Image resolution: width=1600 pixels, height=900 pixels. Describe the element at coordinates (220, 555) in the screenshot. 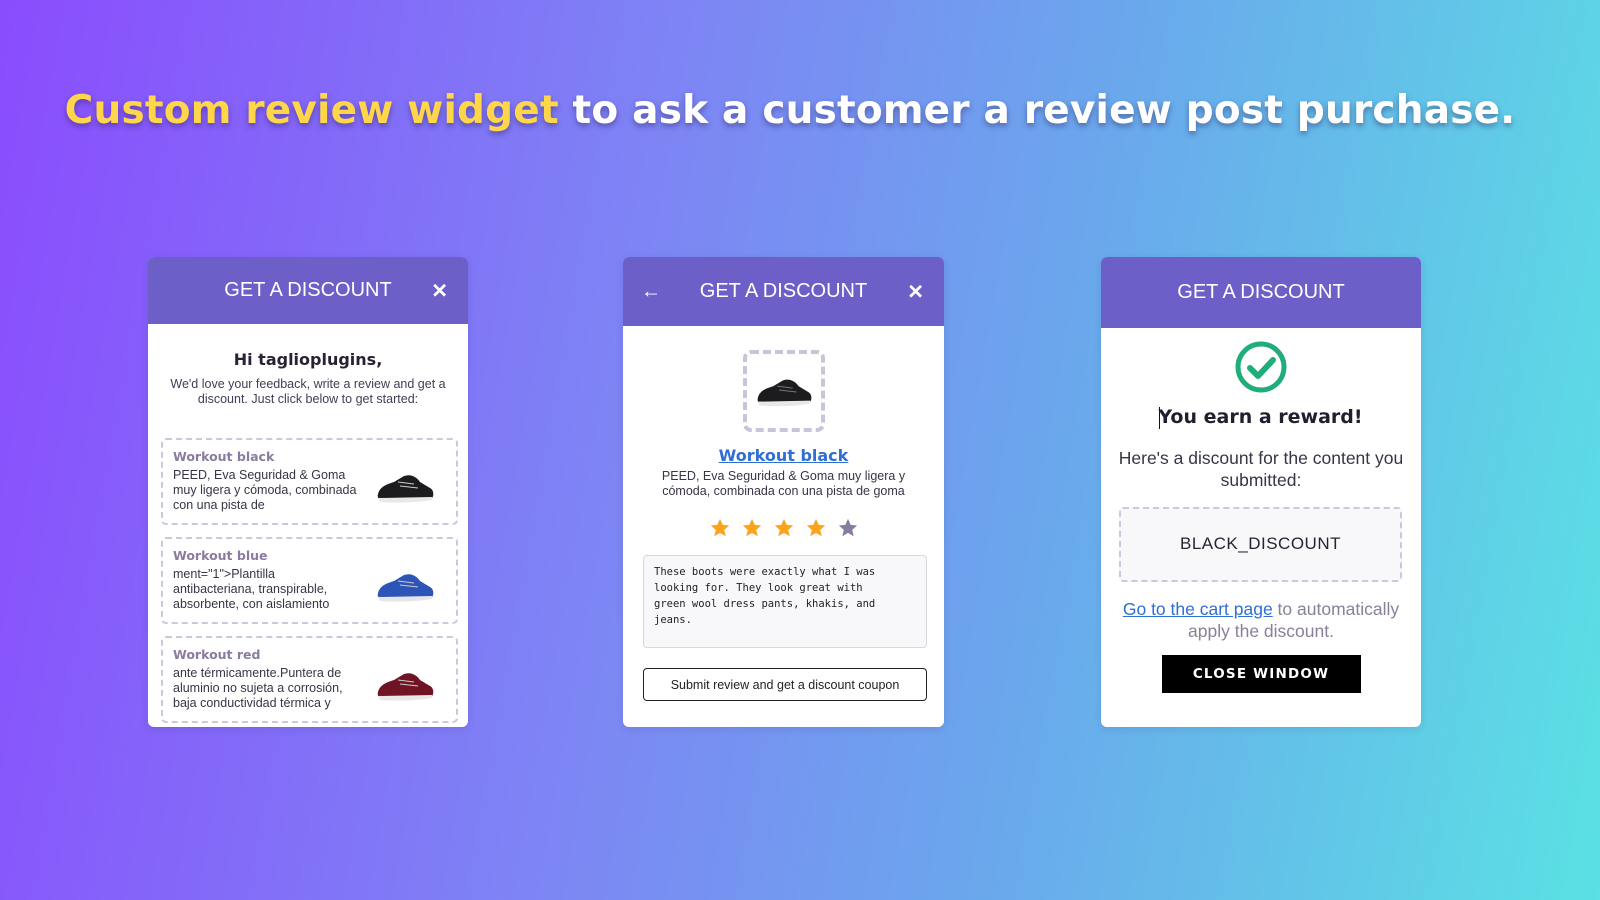

I see `product-name: Workout blue` at that location.